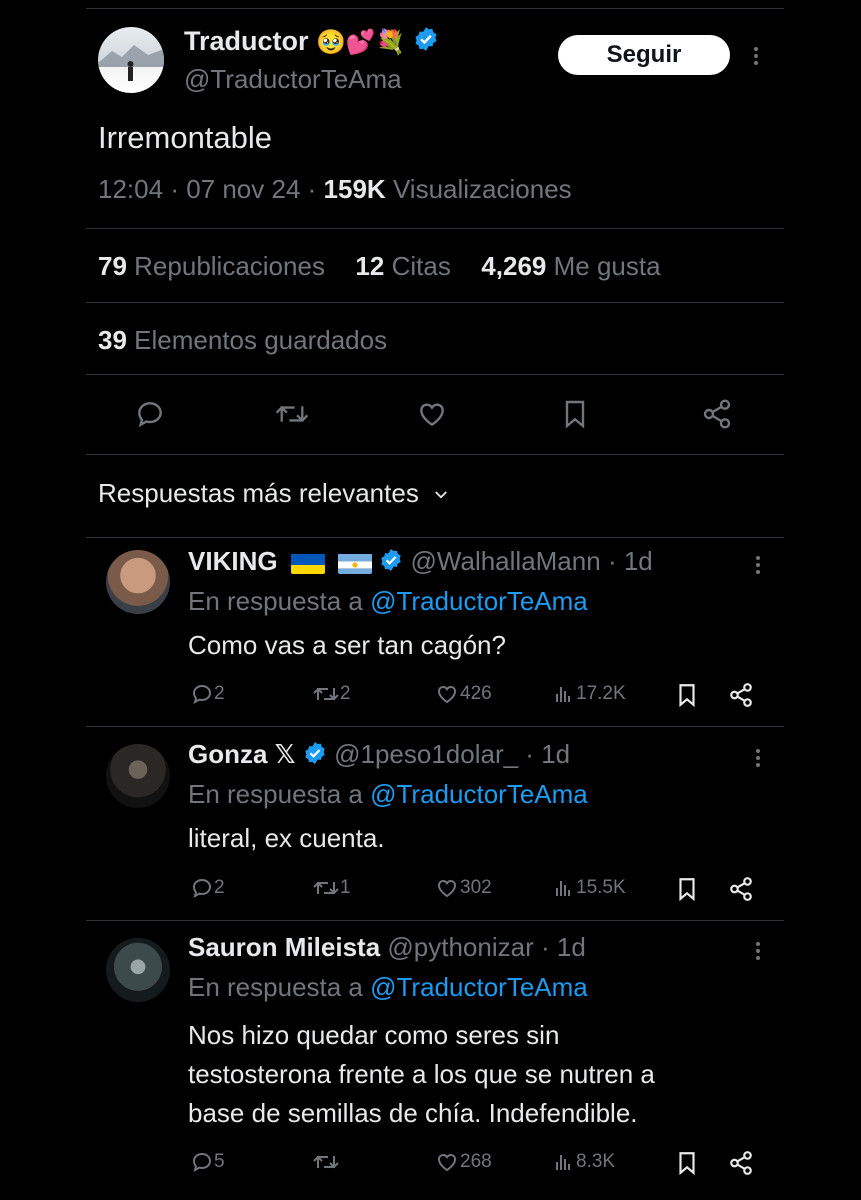 The width and height of the screenshot is (861, 1200). Describe the element at coordinates (435, 8) in the screenshot. I see `top-divider` at that location.